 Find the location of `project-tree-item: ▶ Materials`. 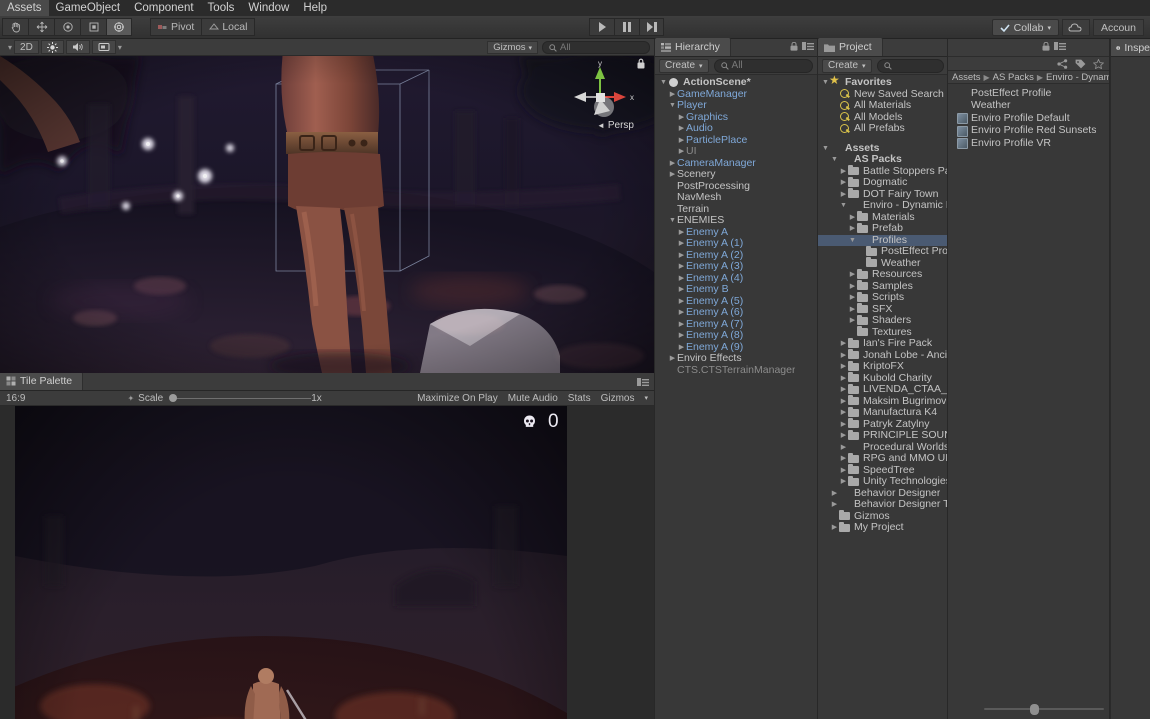

project-tree-item: ▶ Materials is located at coordinates (883, 217).